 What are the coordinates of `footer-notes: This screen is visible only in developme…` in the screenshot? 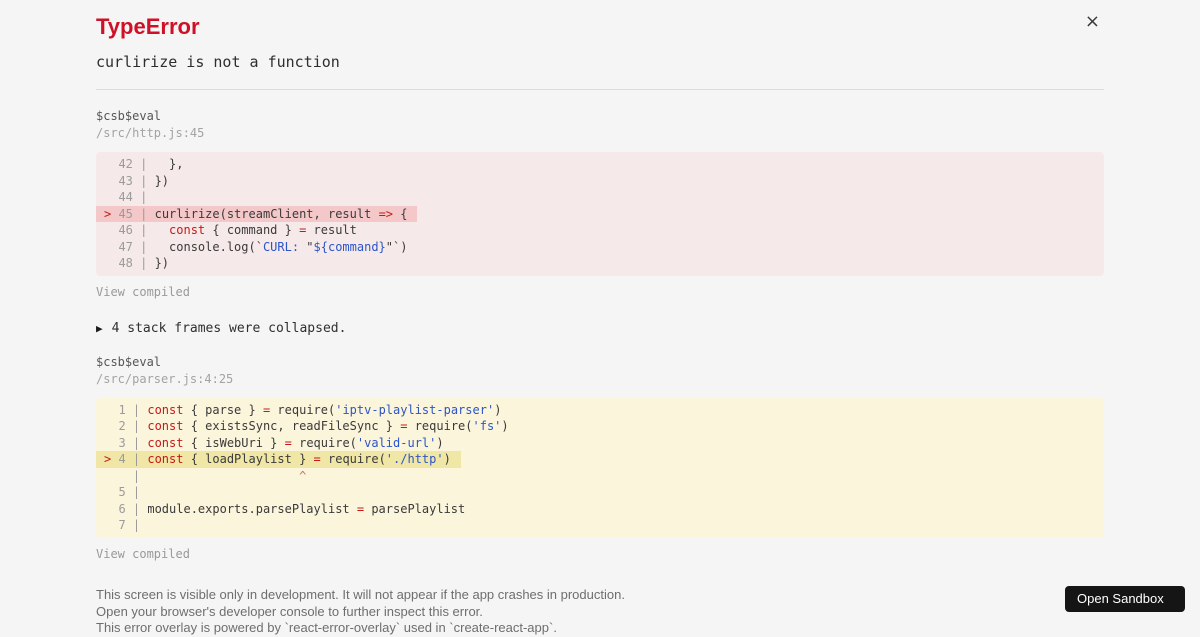 It's located at (600, 612).